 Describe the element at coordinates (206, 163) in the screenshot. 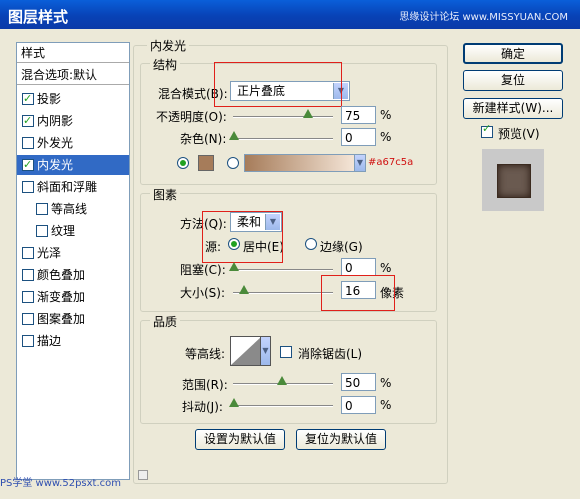

I see `glow-color-swatch` at that location.